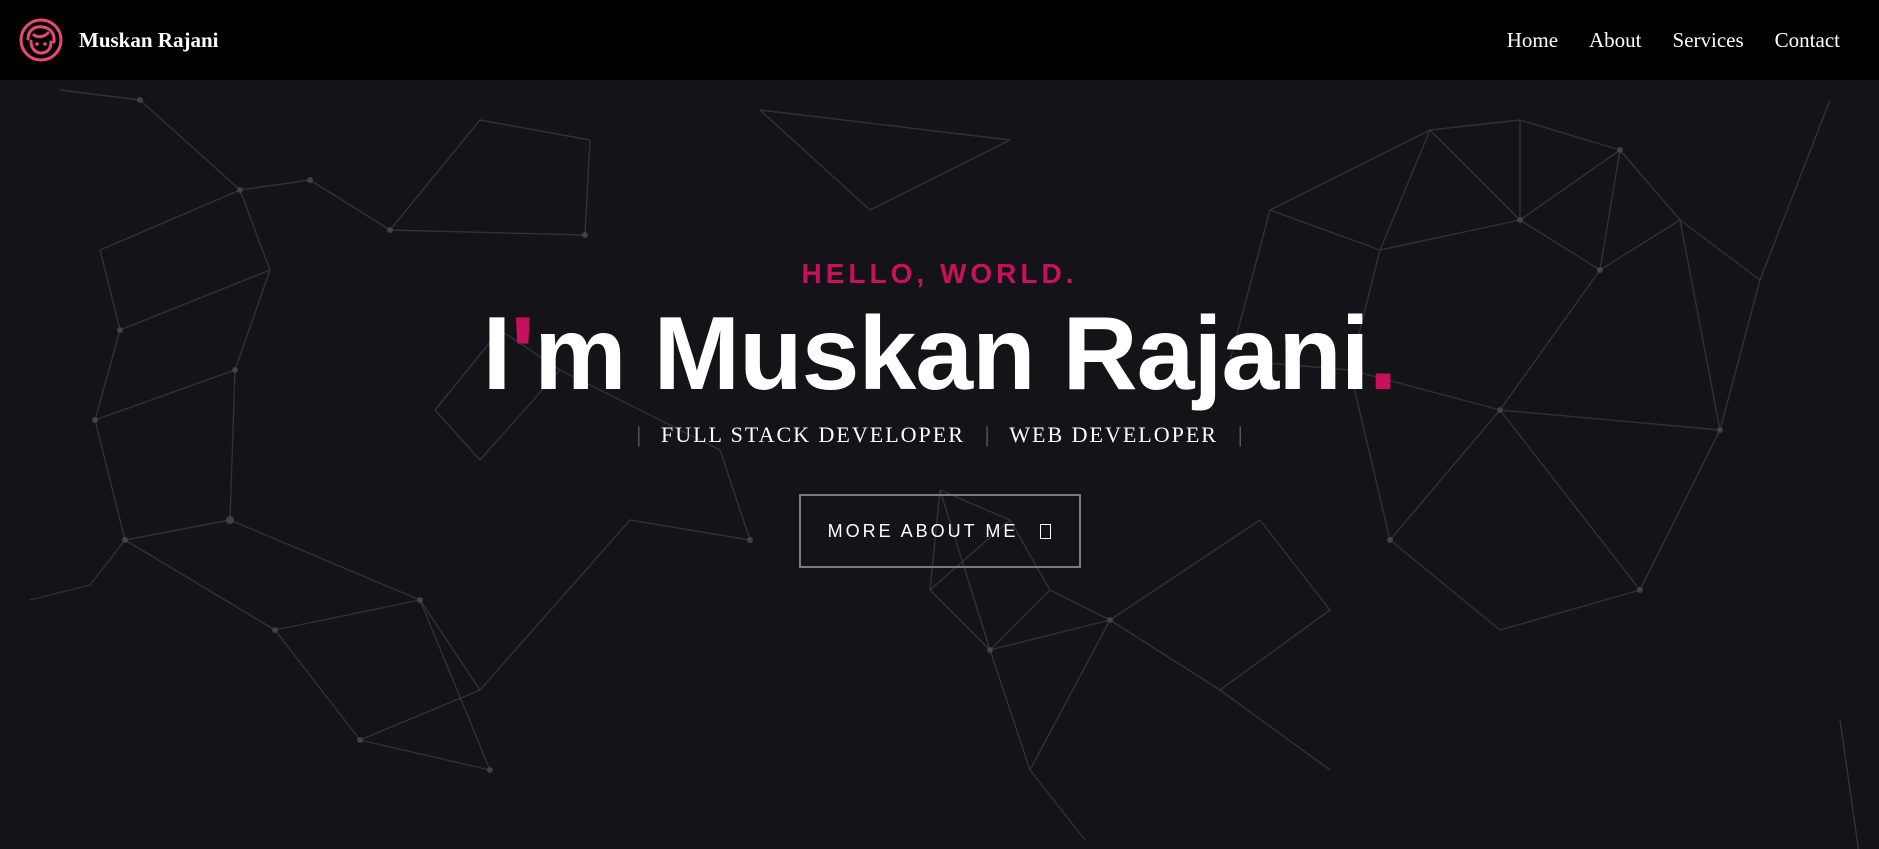 The height and width of the screenshot is (849, 1879). I want to click on hero-title: I'm Muskan Rajani., so click(939, 354).